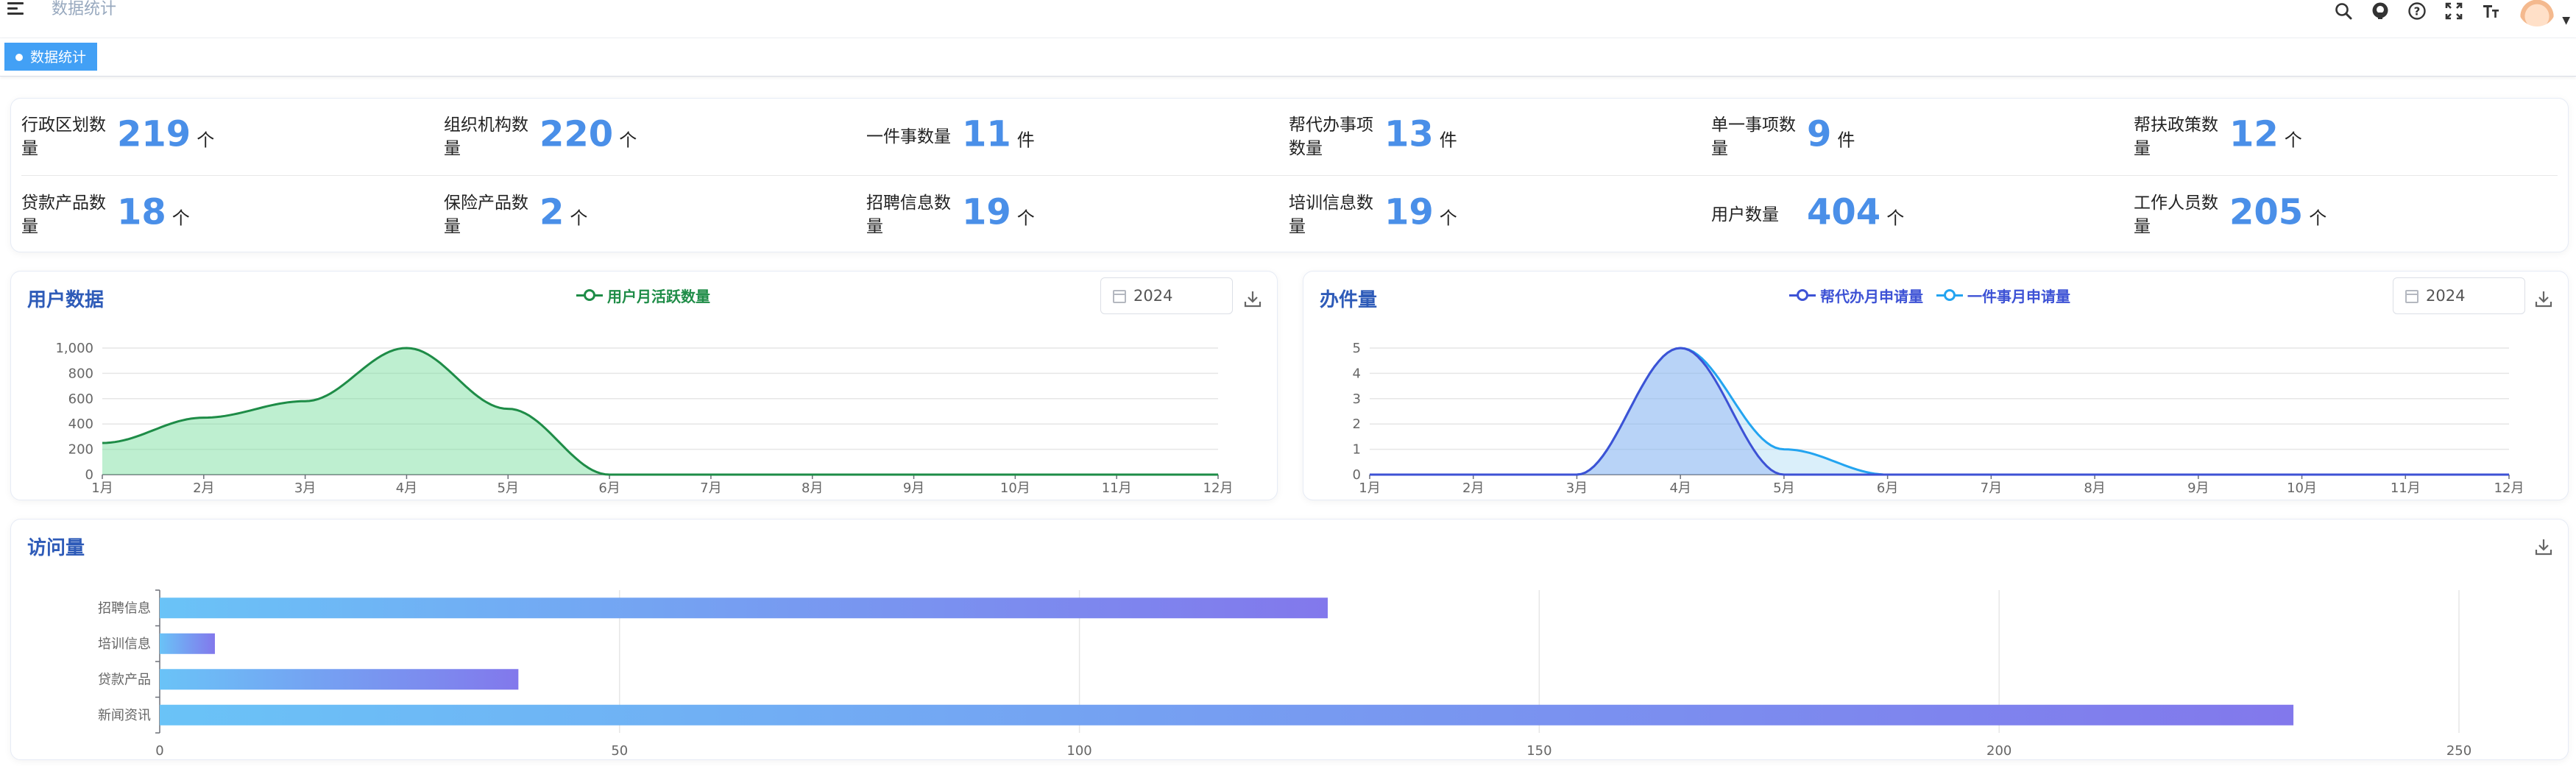  Describe the element at coordinates (2340, 136) in the screenshot. I see `stat-item: 帮扶政策数量 12 个` at that location.